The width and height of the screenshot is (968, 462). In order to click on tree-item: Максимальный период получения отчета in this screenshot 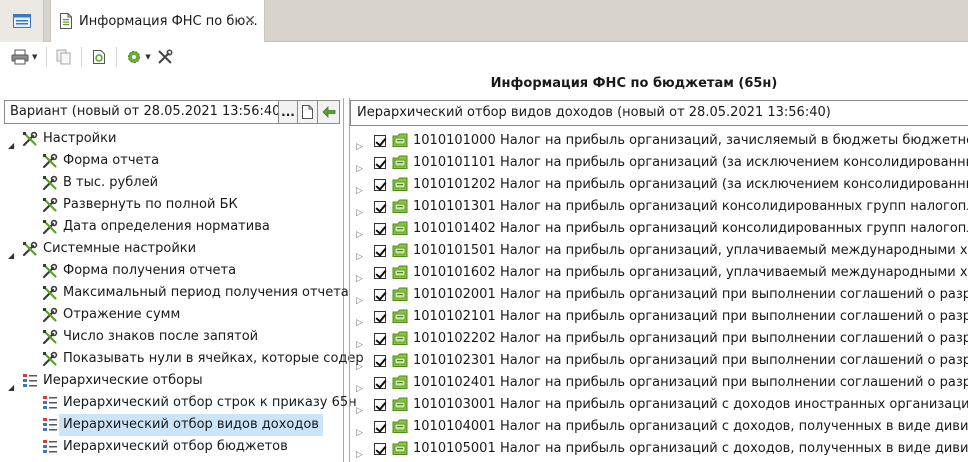, I will do `click(174, 293)`.